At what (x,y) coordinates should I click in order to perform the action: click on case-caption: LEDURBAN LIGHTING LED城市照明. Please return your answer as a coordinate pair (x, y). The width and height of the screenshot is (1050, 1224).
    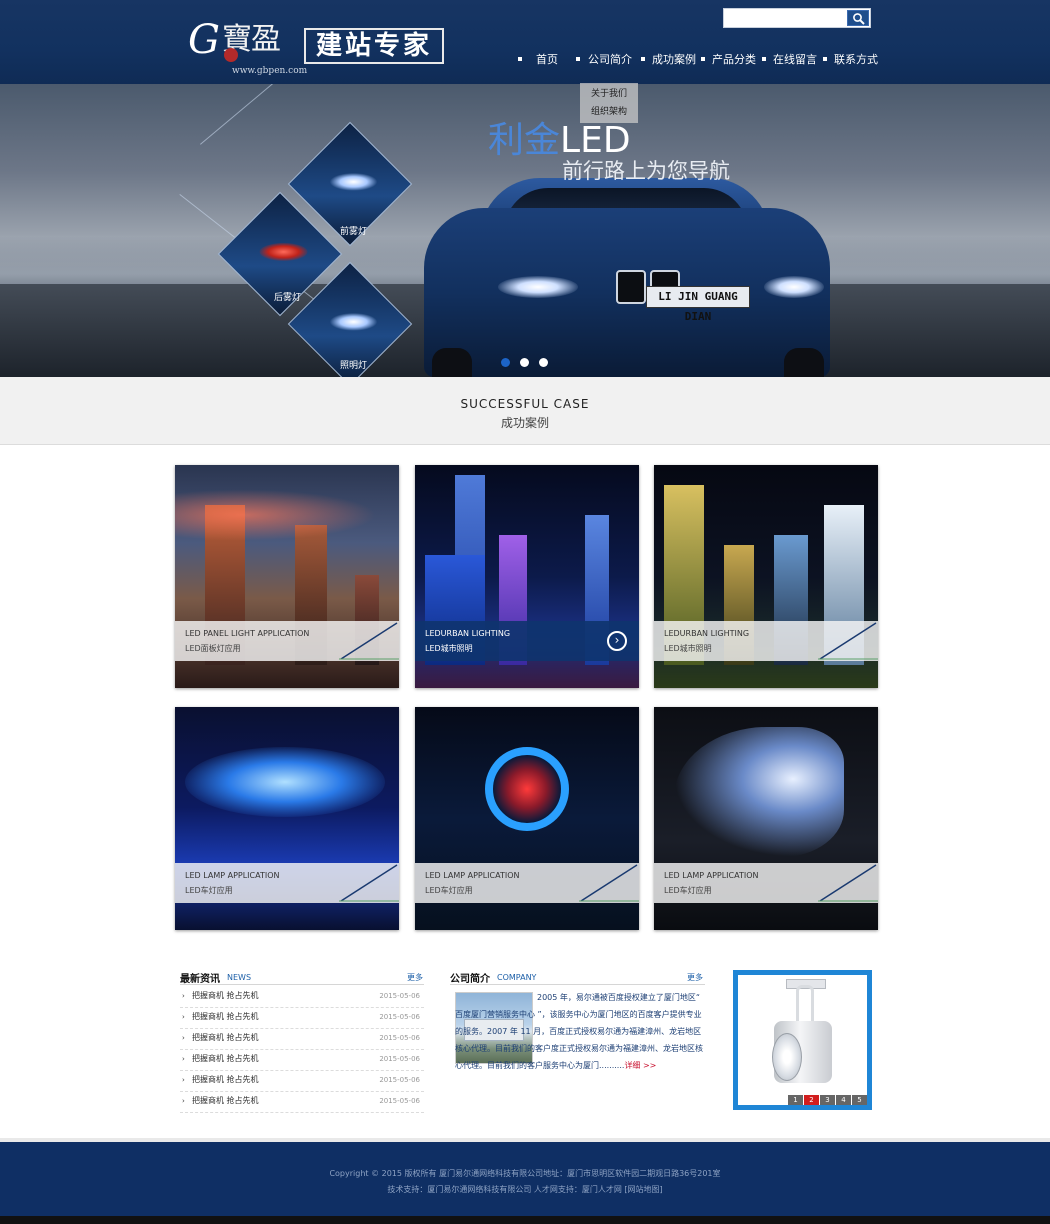
    Looking at the image, I should click on (766, 641).